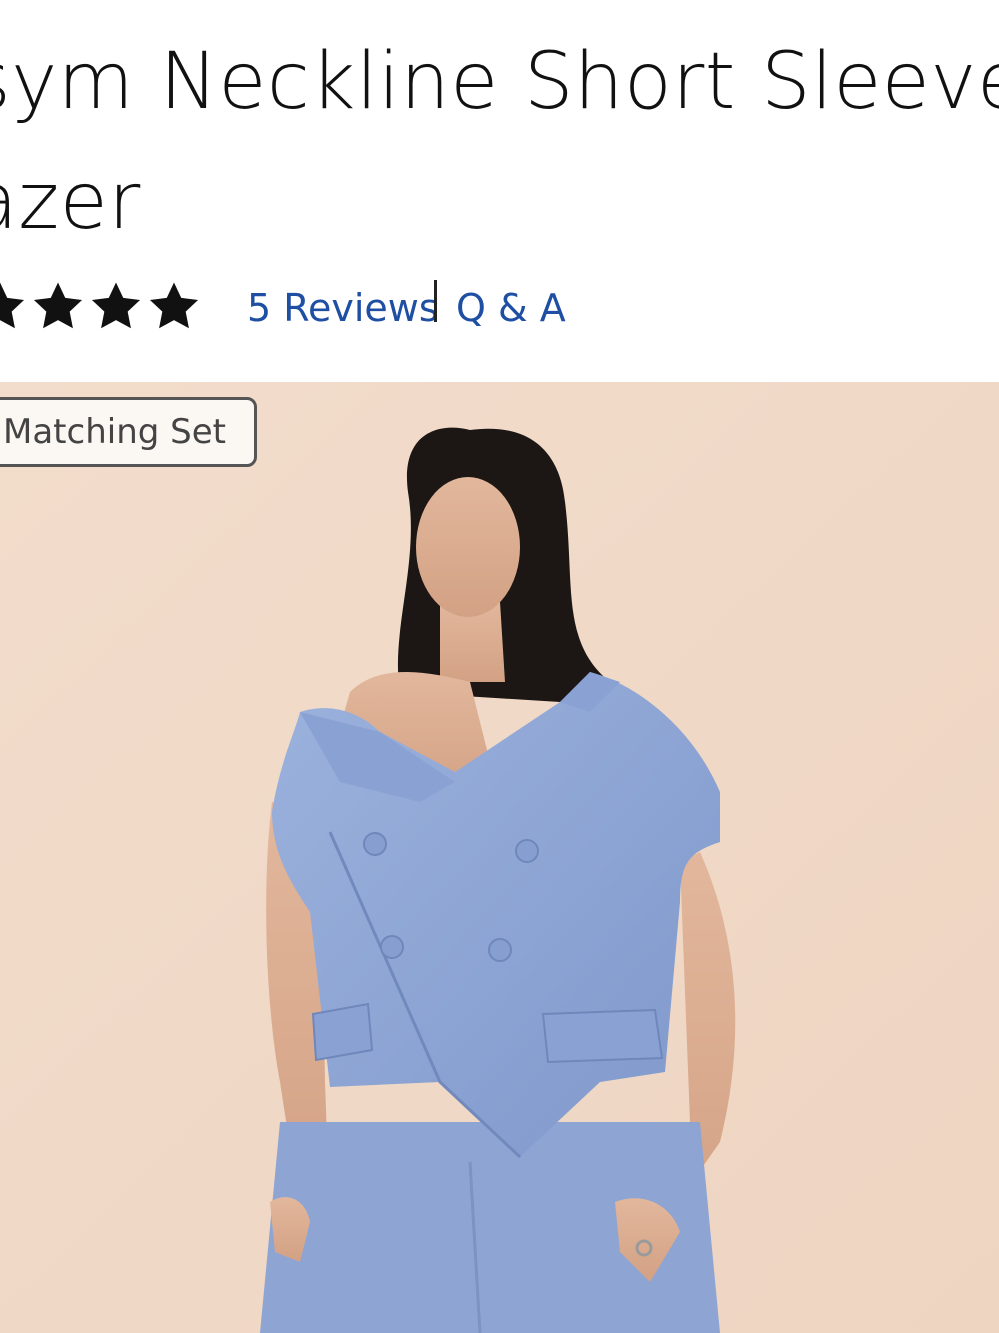 This screenshot has width=999, height=1333. Describe the element at coordinates (511, 308) in the screenshot. I see `qa-link: Q & A` at that location.